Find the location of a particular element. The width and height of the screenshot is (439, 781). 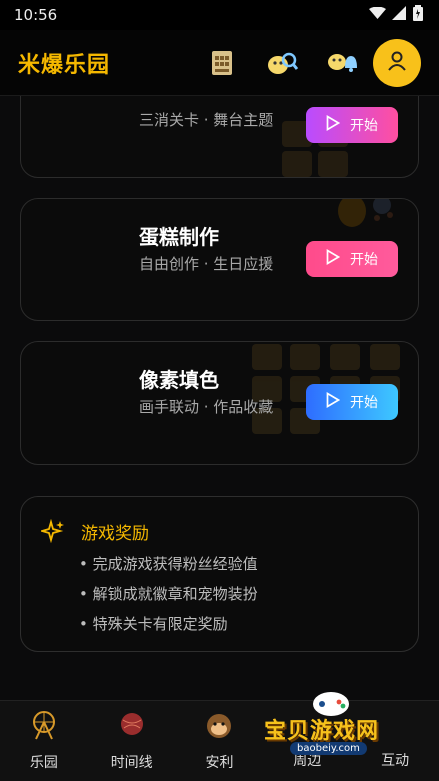

game-card-cake: 蛋糕制作 自由创作 · 生日应援 开始 is located at coordinates (219, 259).